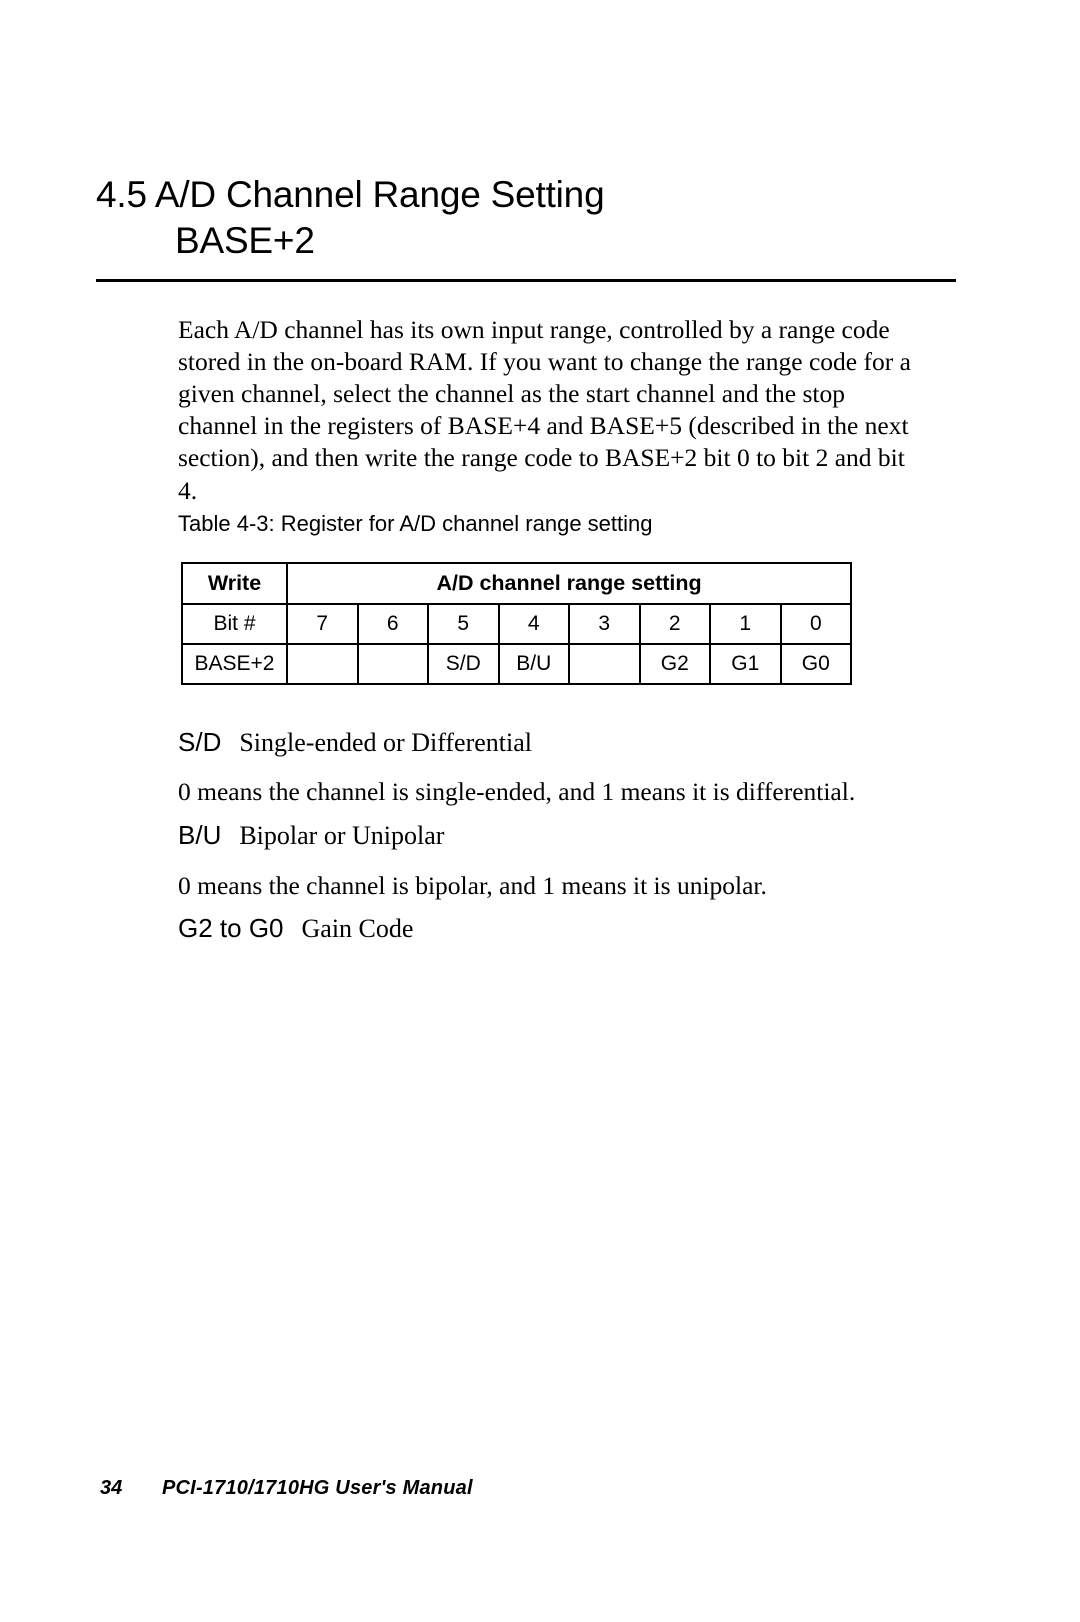  I want to click on definition-sd: S/D Single-ended or Differential, so click(355, 742).